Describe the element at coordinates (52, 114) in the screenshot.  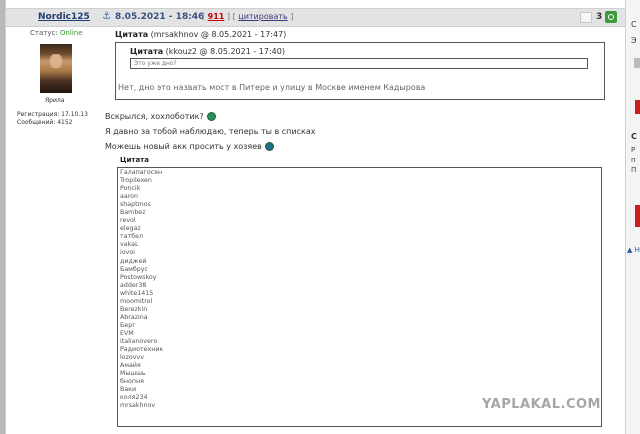
I see `registration-date: Регистрация: 17.10.13` at that location.